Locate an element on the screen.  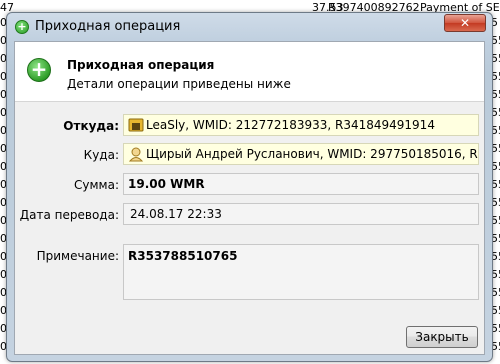
wallet-icon is located at coordinates (136, 124).